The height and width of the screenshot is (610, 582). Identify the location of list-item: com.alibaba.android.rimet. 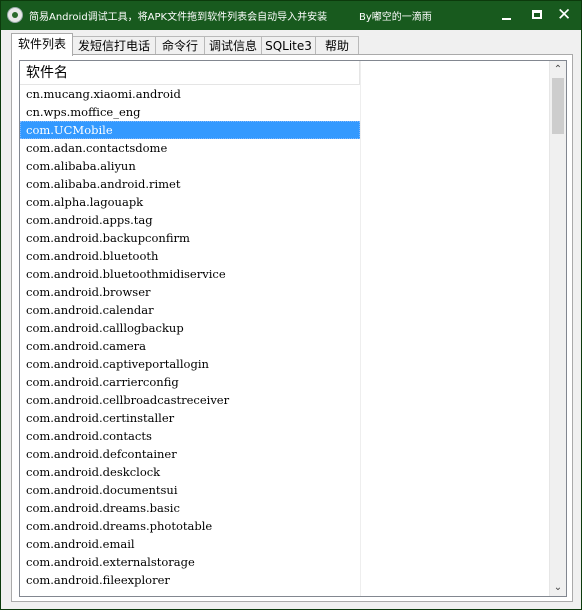
(190, 184).